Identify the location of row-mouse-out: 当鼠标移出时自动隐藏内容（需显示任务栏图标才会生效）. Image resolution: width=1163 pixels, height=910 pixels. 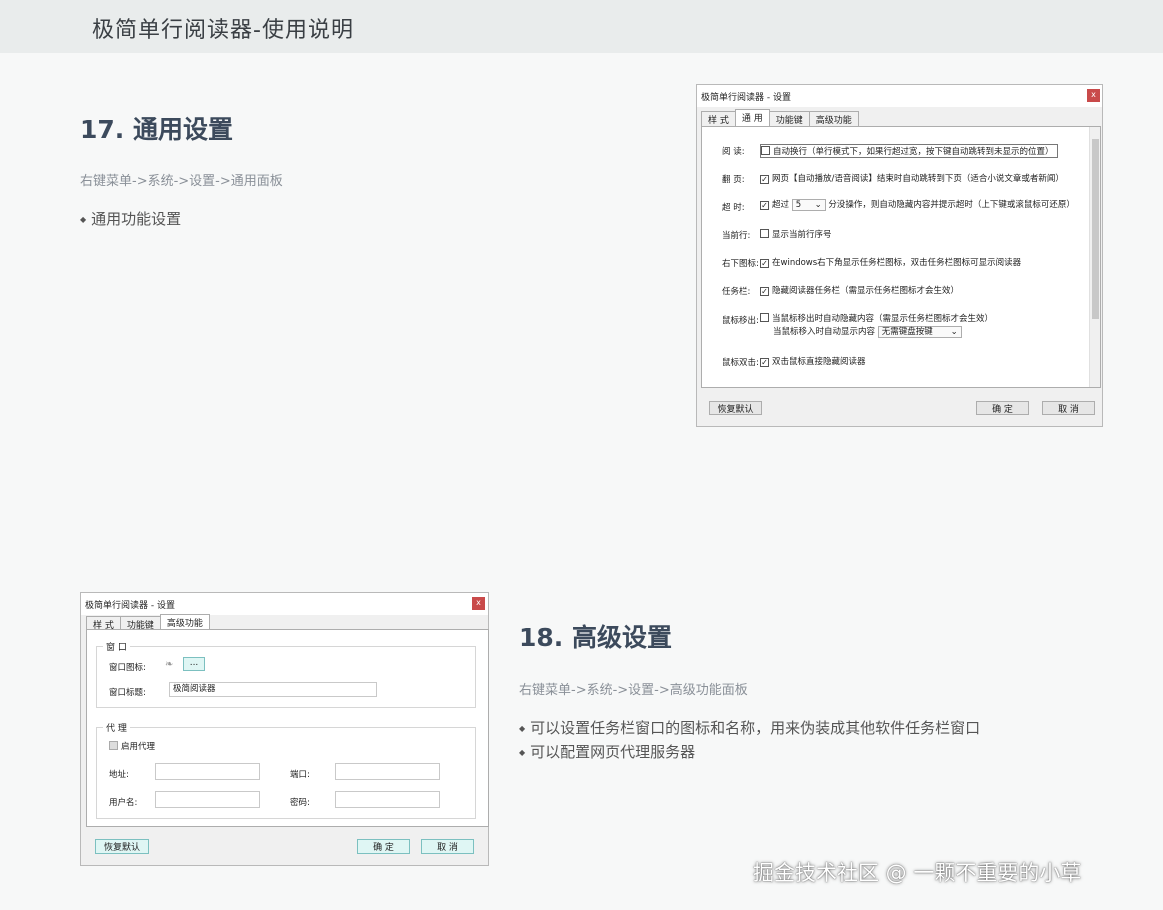
(876, 318).